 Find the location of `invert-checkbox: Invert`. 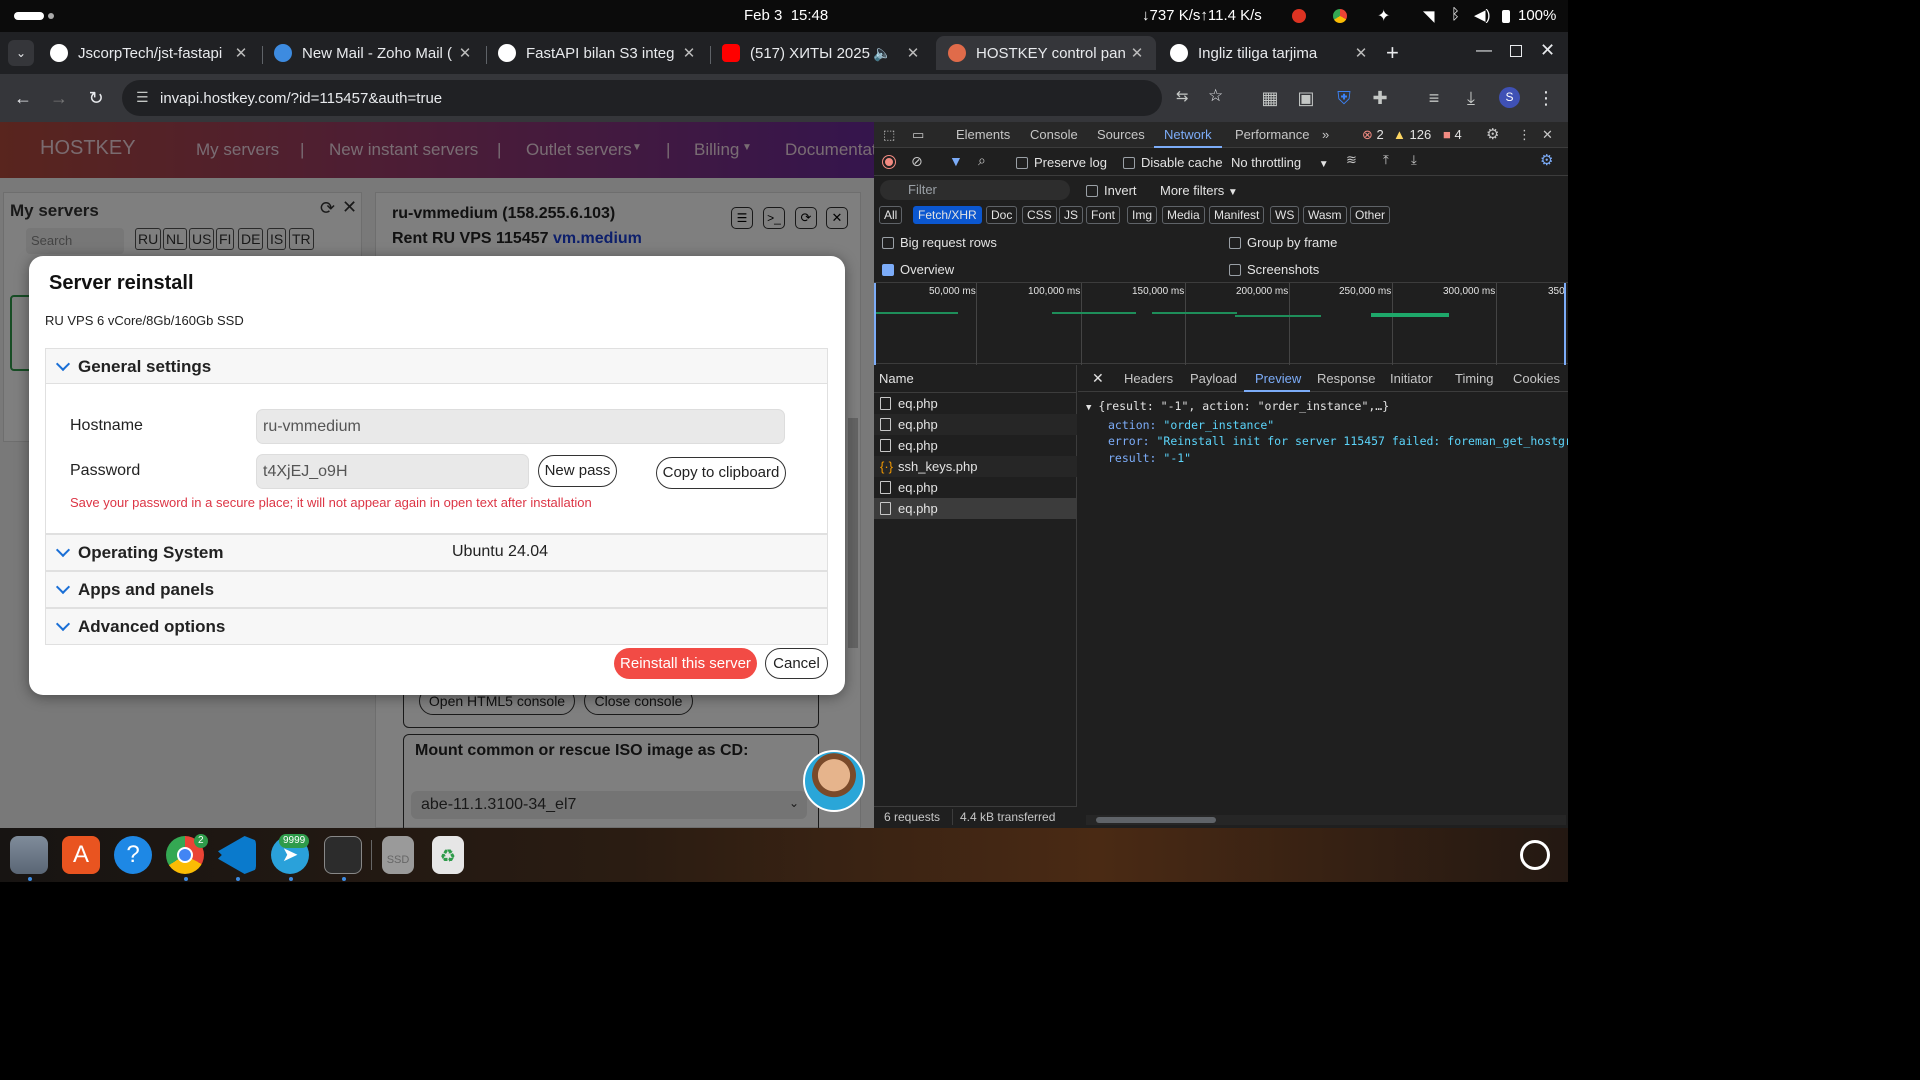

invert-checkbox: Invert is located at coordinates (1111, 190).